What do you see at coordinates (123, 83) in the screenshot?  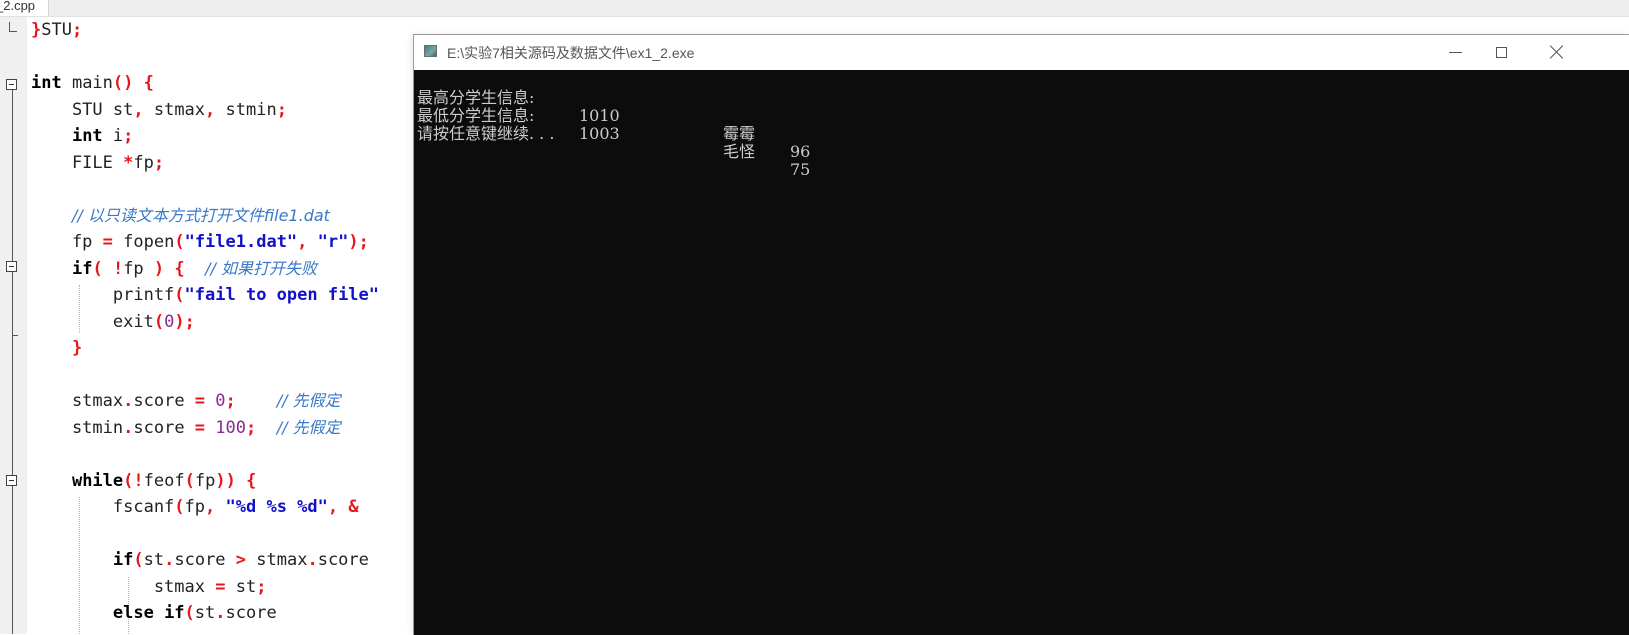 I see `token-pu: ()` at bounding box center [123, 83].